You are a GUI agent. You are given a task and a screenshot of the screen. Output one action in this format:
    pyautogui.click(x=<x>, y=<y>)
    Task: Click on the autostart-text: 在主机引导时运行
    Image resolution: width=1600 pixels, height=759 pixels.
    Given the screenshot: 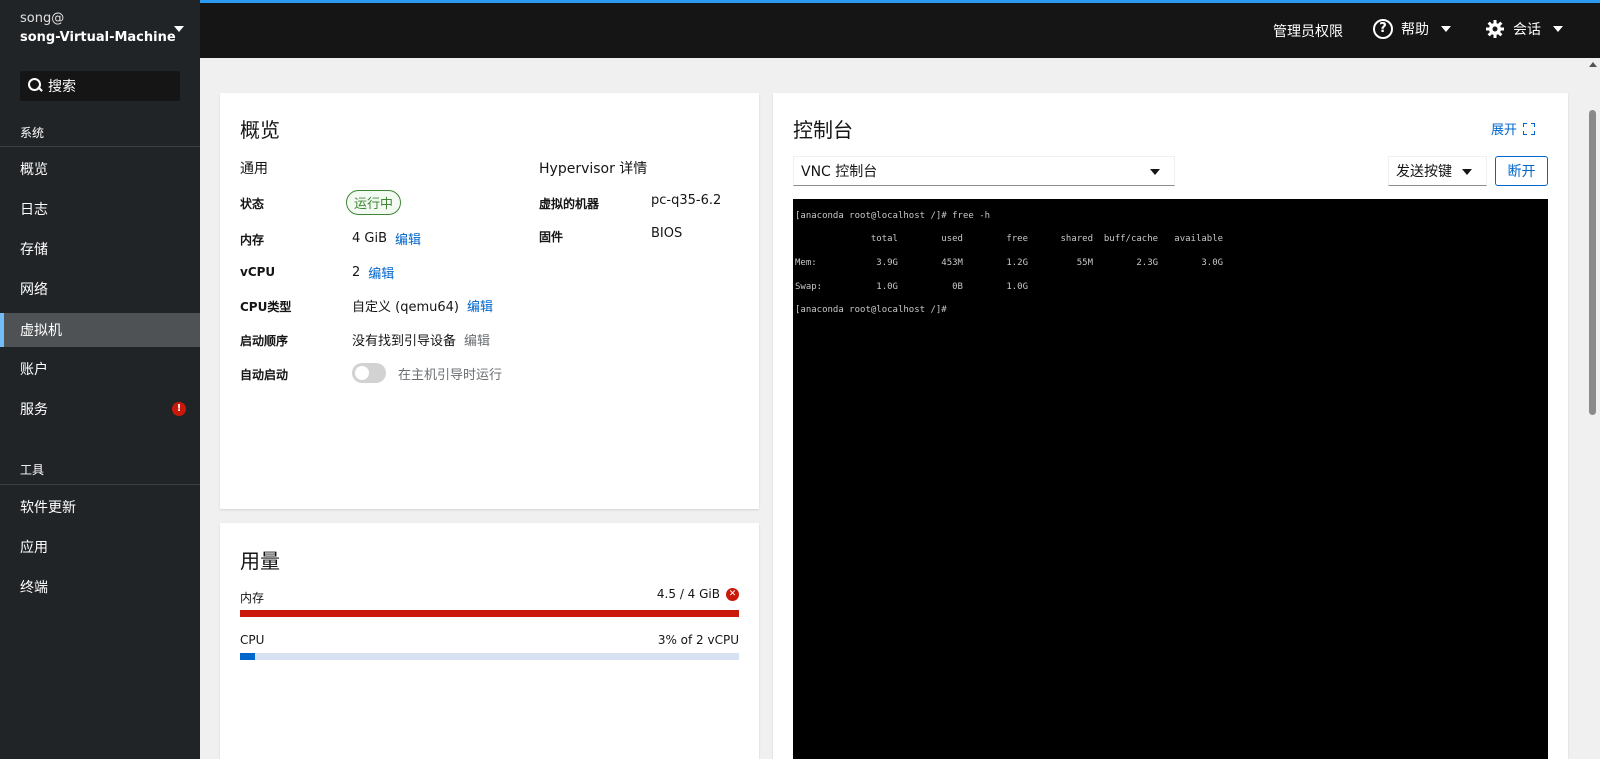 What is the action you would take?
    pyautogui.click(x=450, y=375)
    